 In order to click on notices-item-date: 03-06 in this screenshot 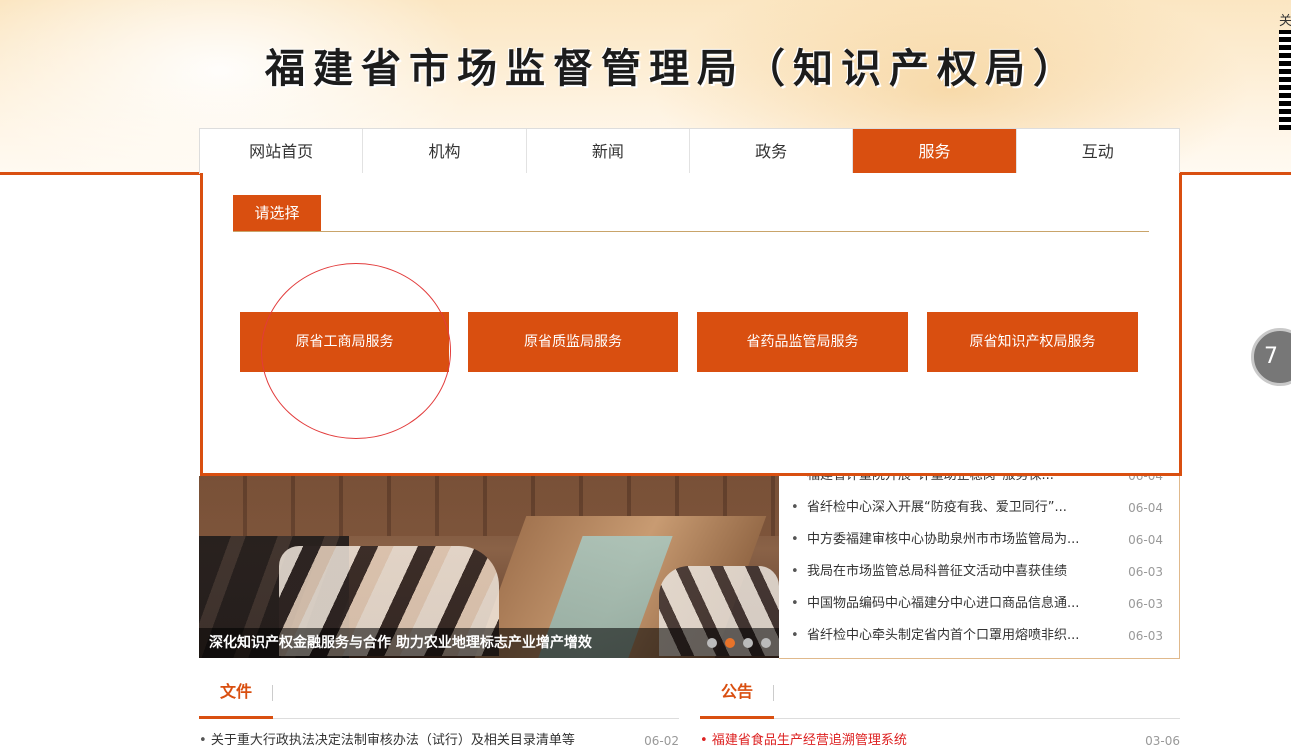, I will do `click(1162, 741)`.